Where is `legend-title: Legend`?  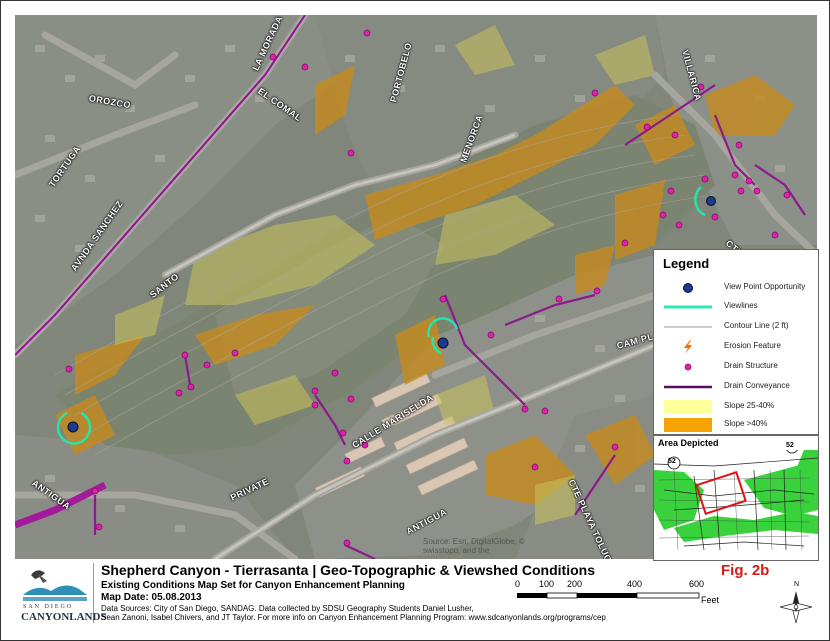 legend-title: Legend is located at coordinates (686, 263).